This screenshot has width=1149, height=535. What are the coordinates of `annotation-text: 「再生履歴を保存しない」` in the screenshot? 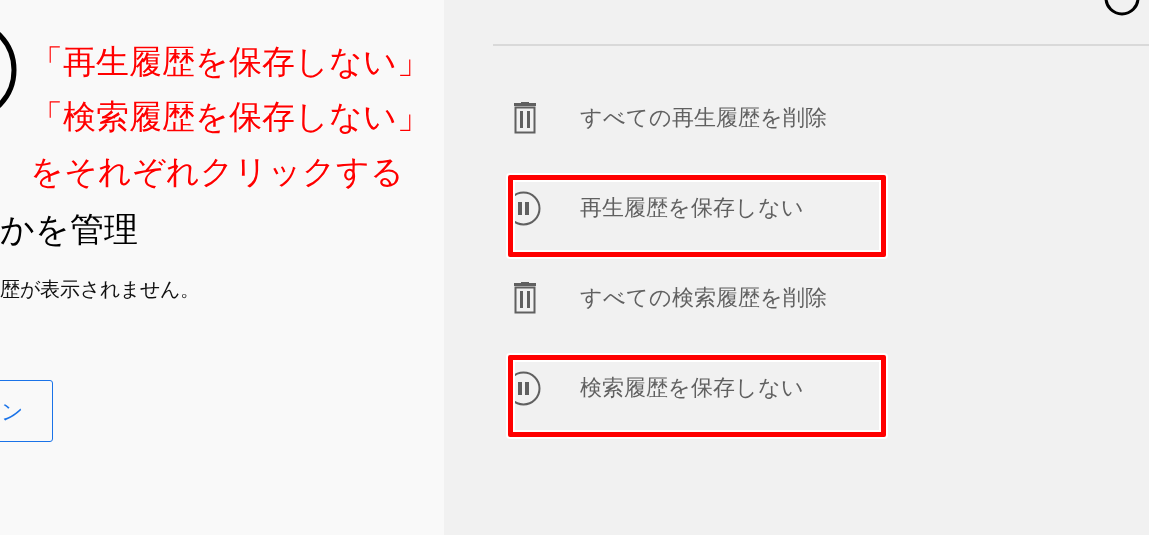 It's located at (230, 62).